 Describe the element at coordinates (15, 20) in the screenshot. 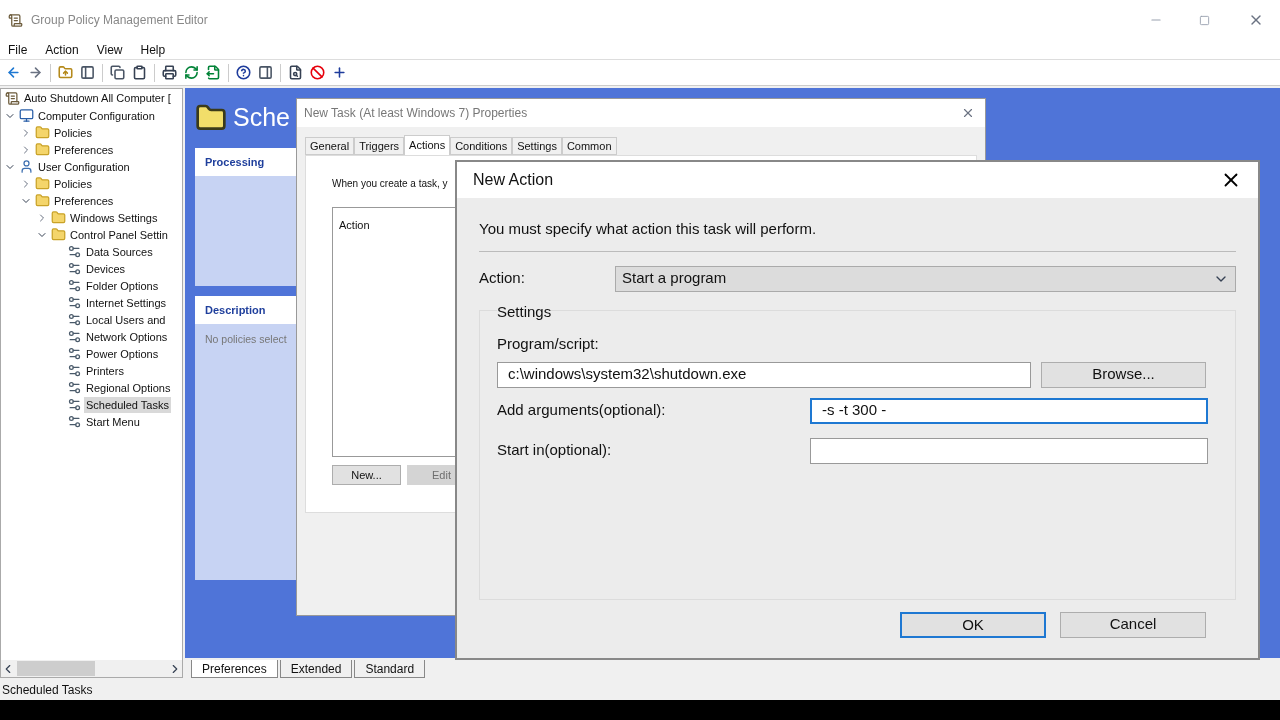

I see `app-icon` at that location.